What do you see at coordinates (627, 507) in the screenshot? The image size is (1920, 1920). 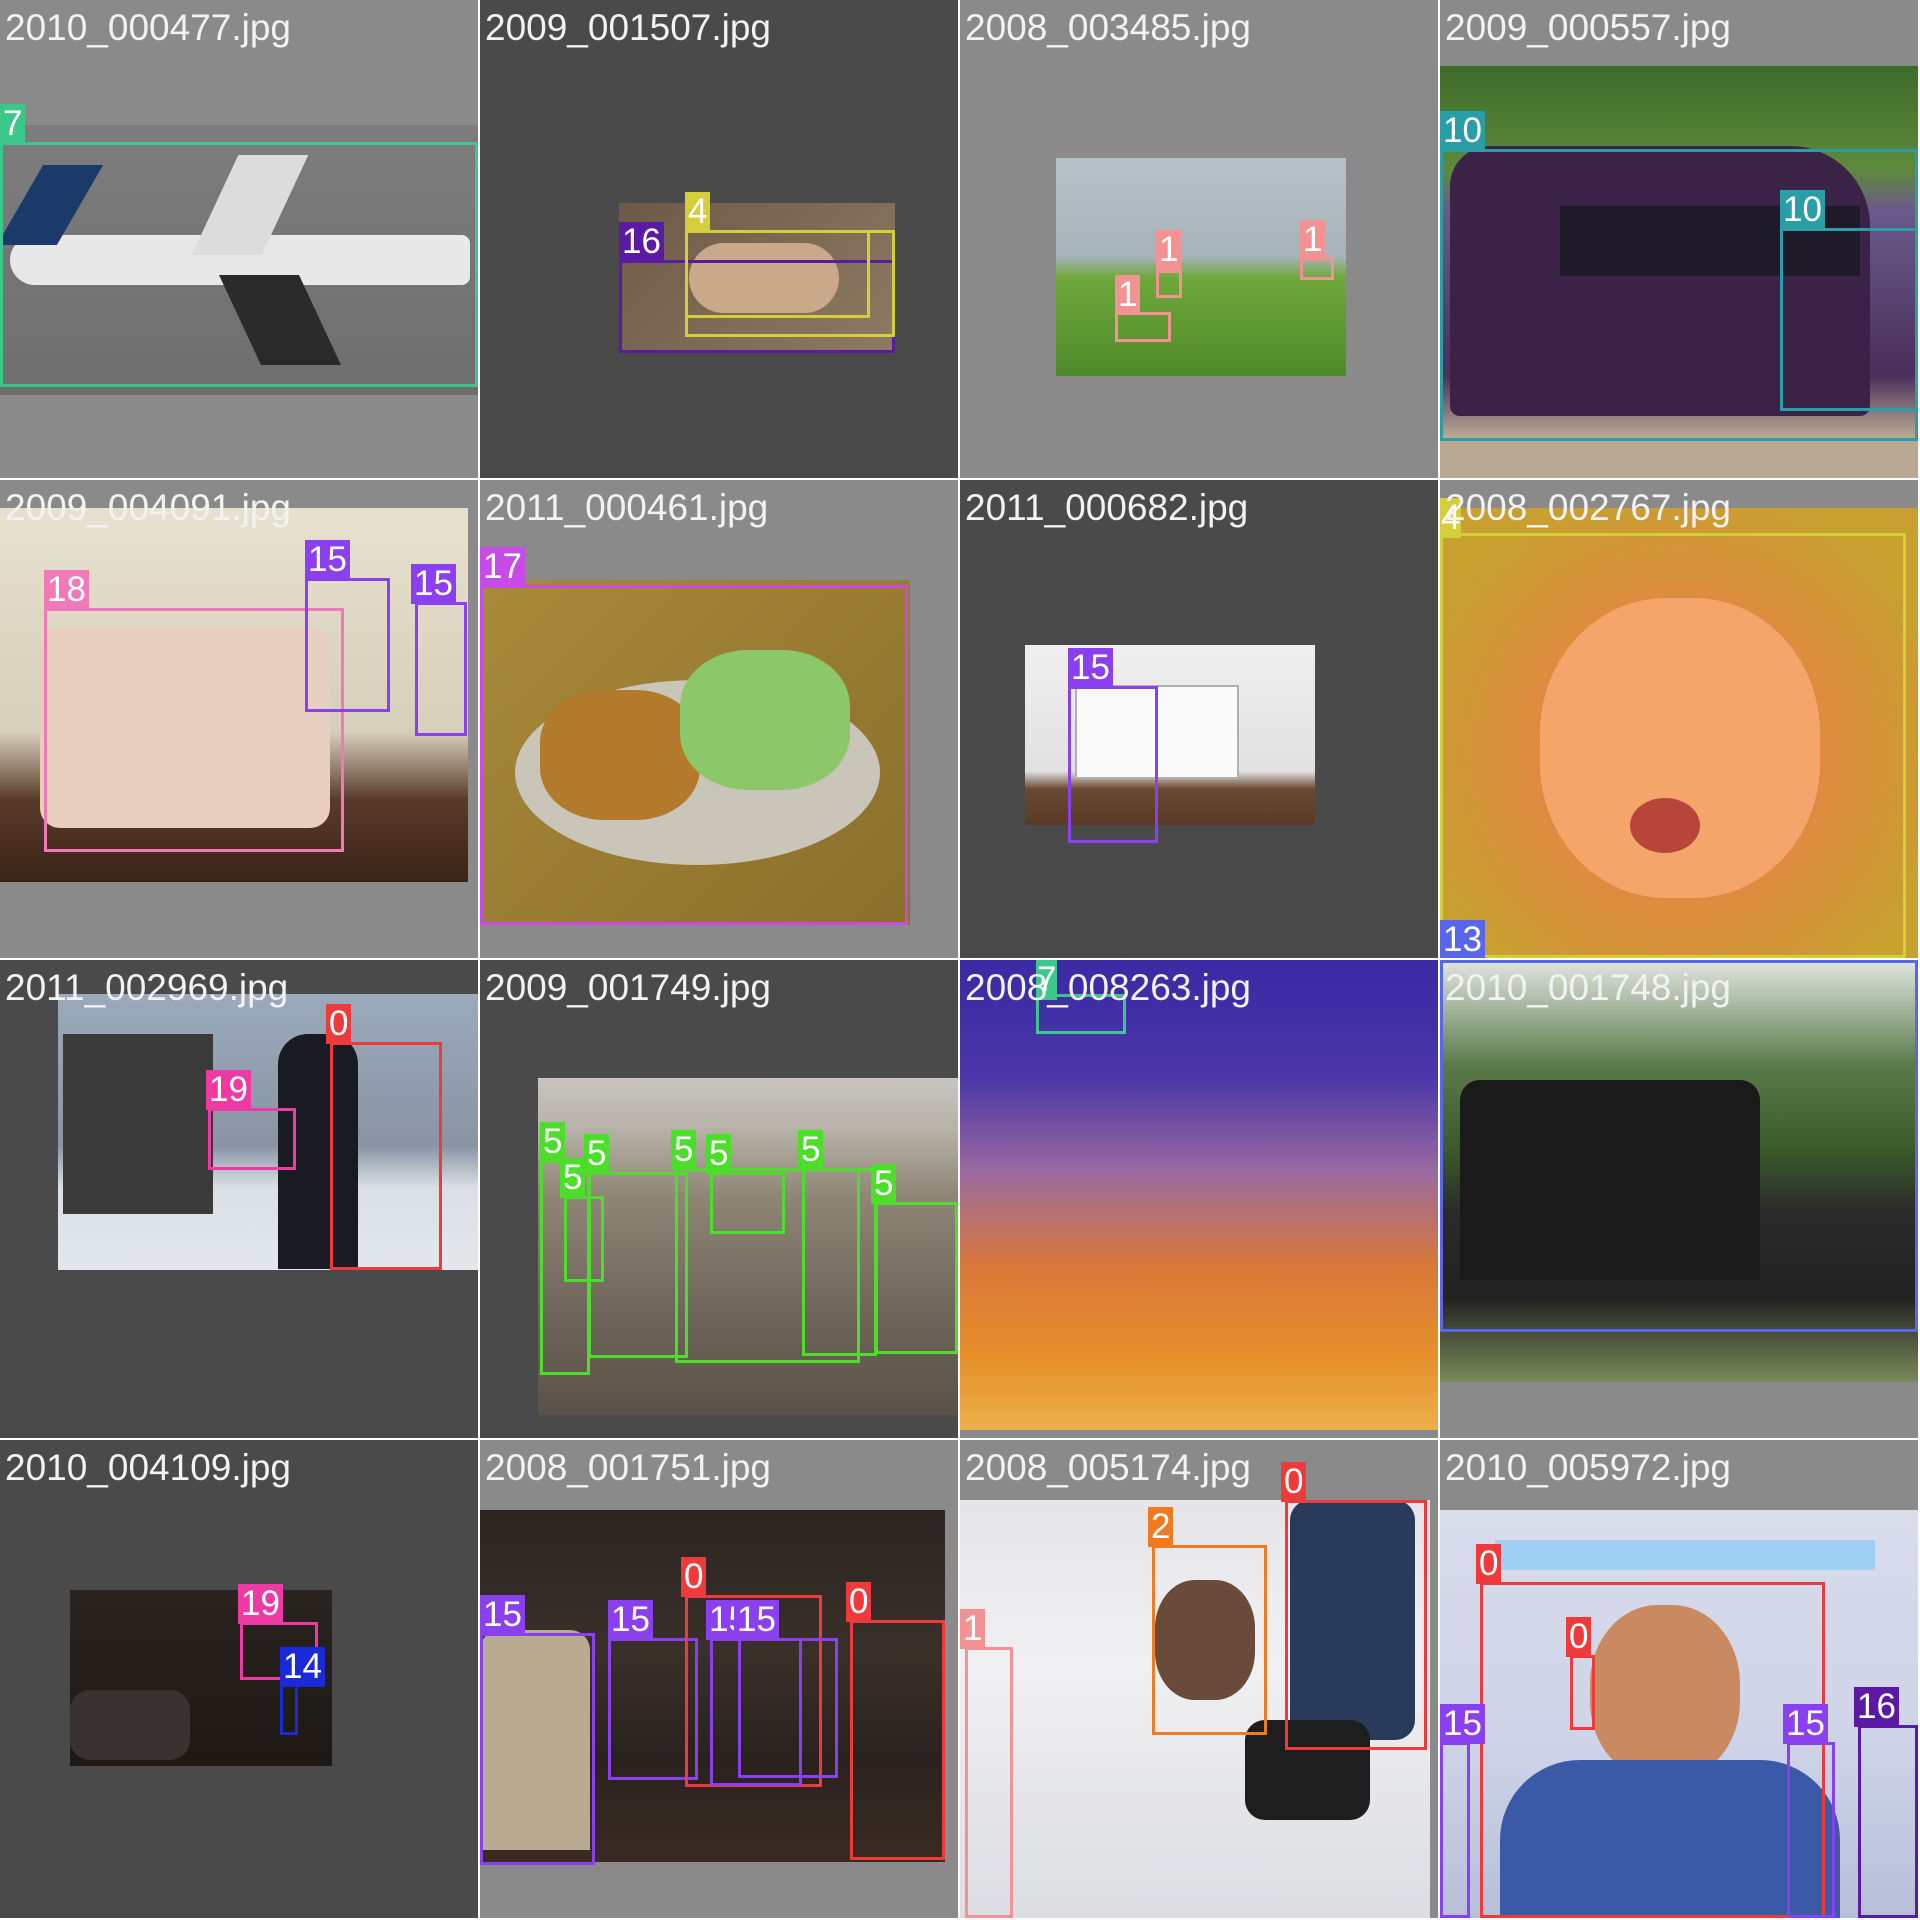 I see `tile-filename: 2011_000461.jpg` at bounding box center [627, 507].